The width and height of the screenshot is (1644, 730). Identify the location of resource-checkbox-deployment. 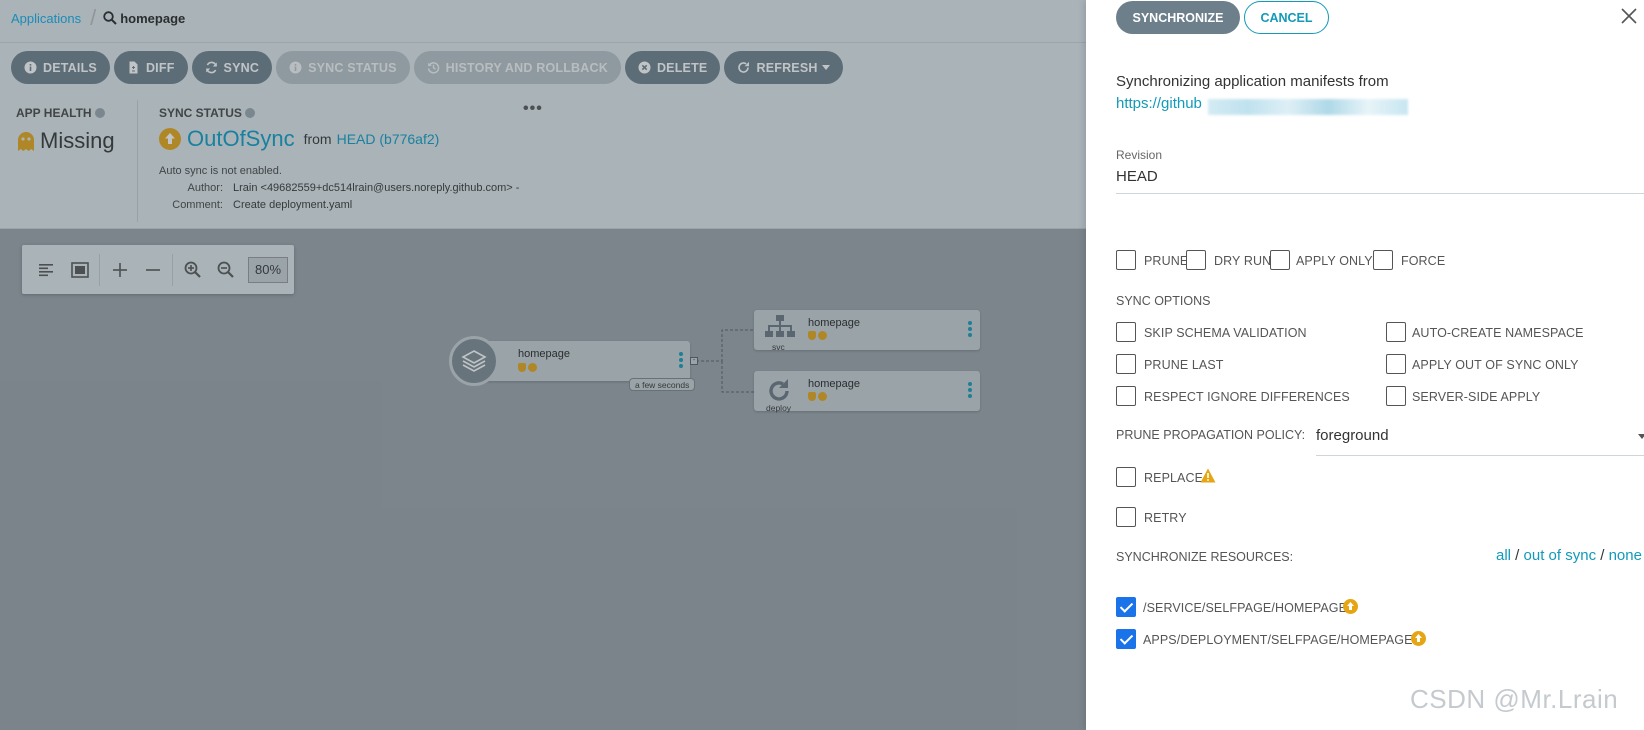
(1126, 639).